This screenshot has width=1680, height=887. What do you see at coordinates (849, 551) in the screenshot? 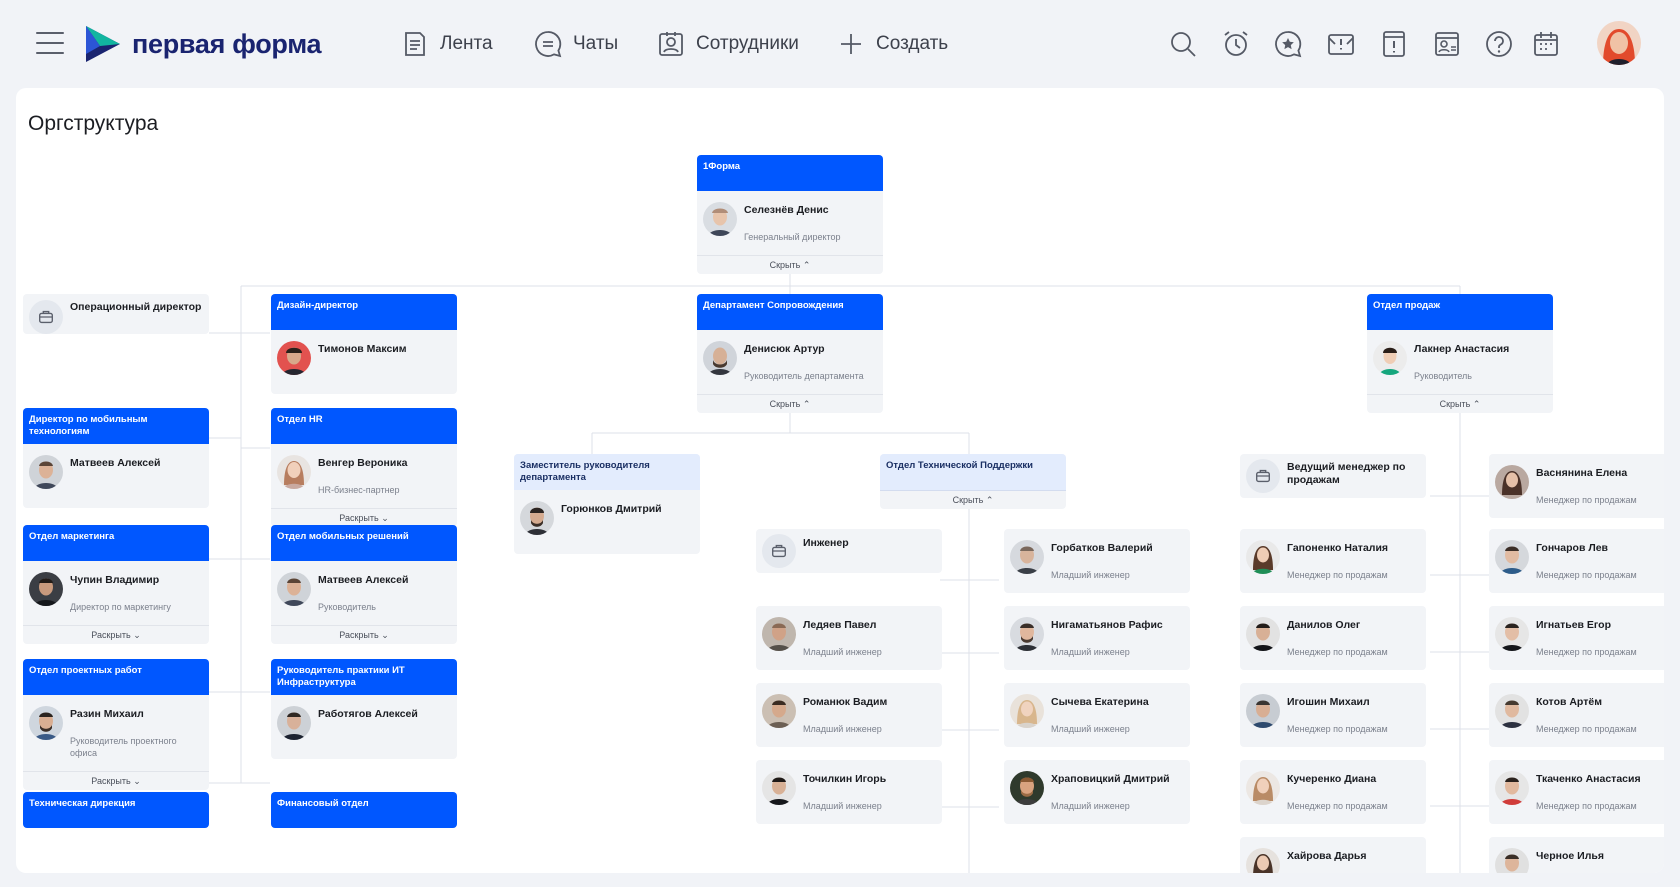
I see `org-card-engineer: Инженер` at bounding box center [849, 551].